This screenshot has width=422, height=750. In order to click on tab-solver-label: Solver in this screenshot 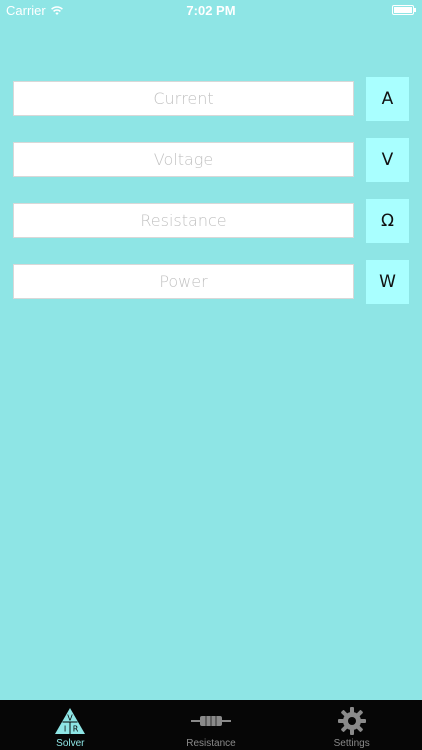, I will do `click(70, 743)`.